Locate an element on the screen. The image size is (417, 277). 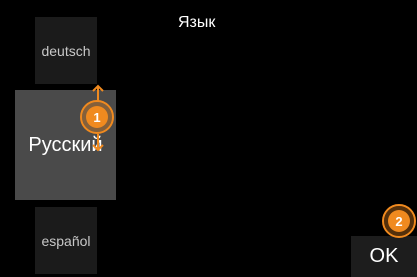
language-option-espanol: español is located at coordinates (66, 240).